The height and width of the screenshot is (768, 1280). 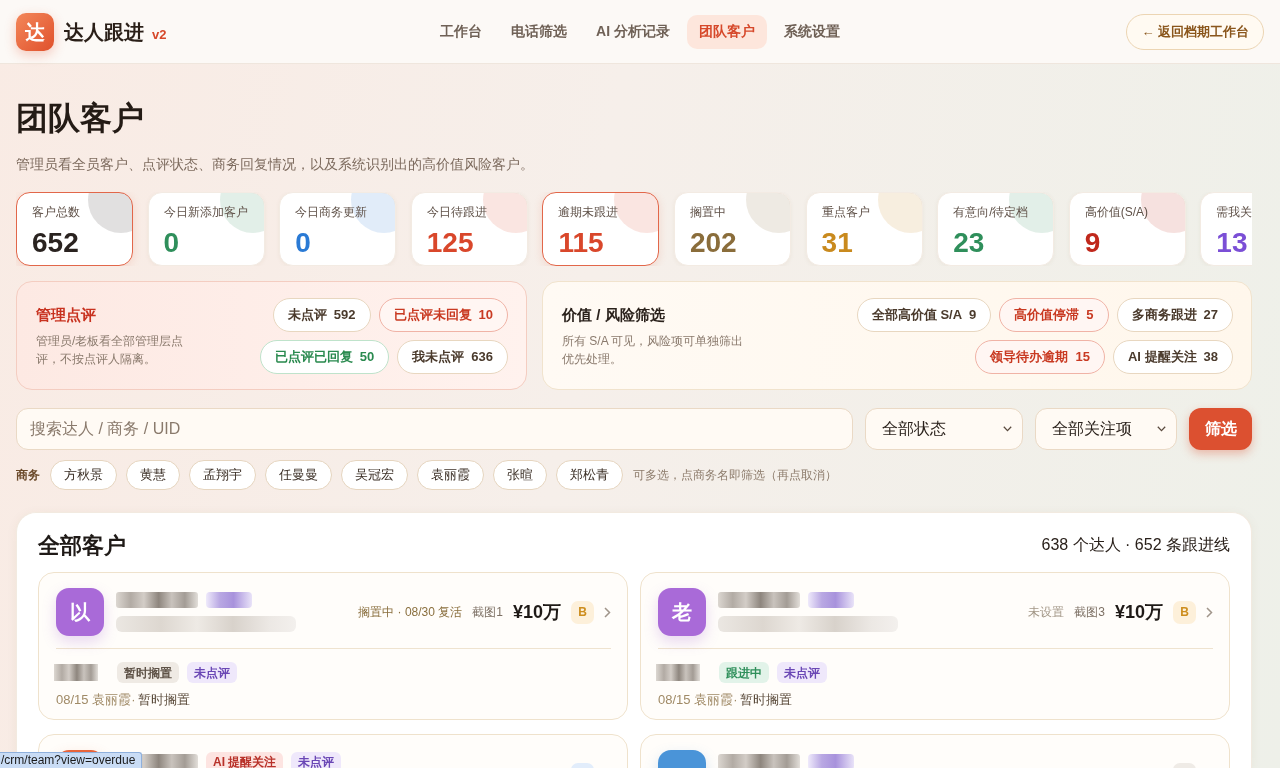 I want to click on filter-chip: 领导待办逾期 15, so click(x=1040, y=356).